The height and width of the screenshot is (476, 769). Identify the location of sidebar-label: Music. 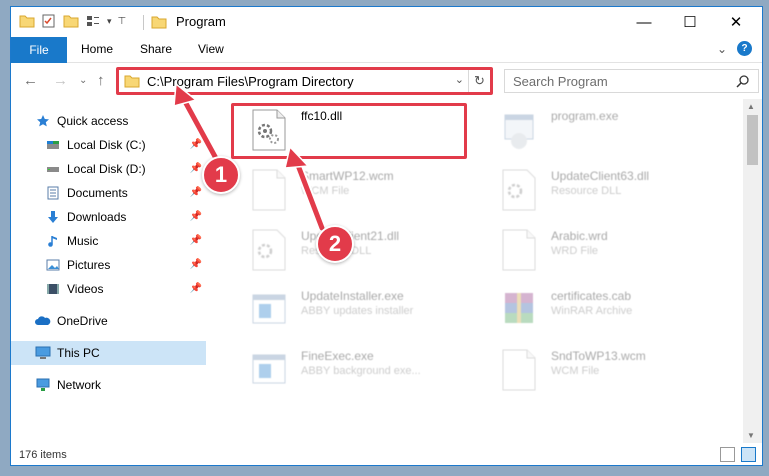
(83, 241).